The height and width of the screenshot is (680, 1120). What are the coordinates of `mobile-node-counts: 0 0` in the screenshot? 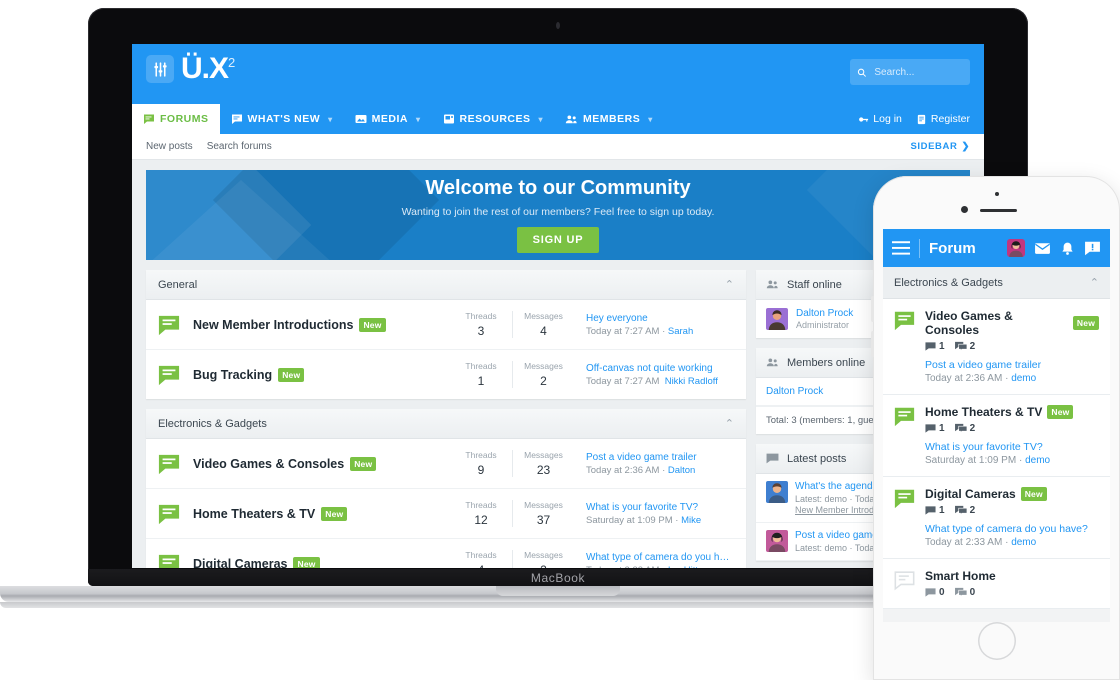 It's located at (960, 592).